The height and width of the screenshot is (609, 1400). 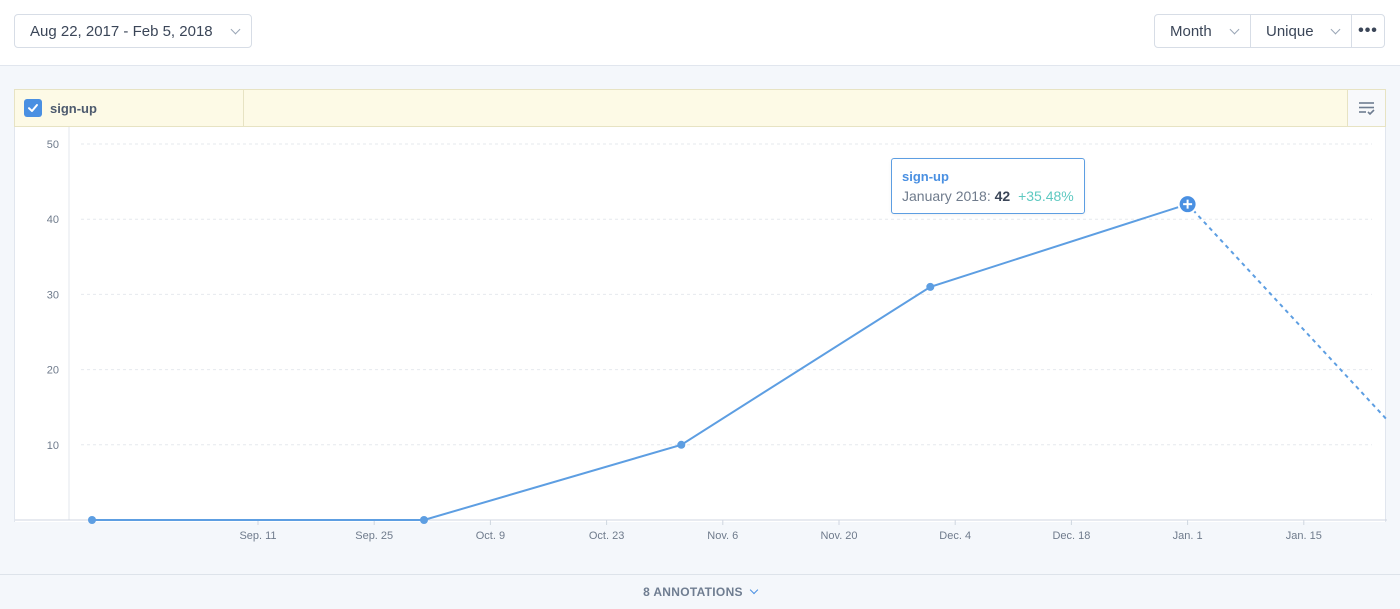 I want to click on checkbox-checked-icon, so click(x=33, y=108).